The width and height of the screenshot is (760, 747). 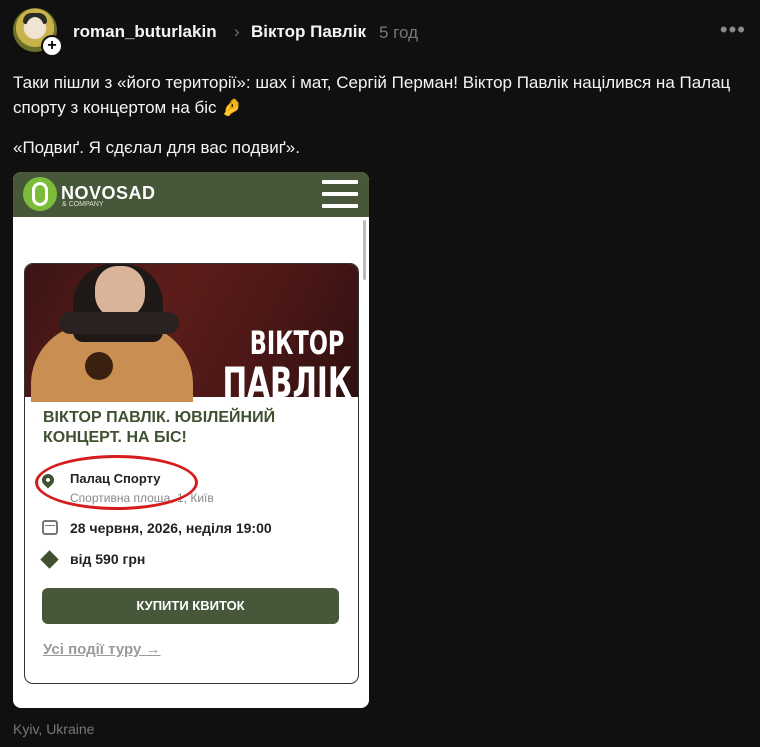 I want to click on event-hero-image: ВІКТОР ПАВЛІК, so click(x=191, y=335).